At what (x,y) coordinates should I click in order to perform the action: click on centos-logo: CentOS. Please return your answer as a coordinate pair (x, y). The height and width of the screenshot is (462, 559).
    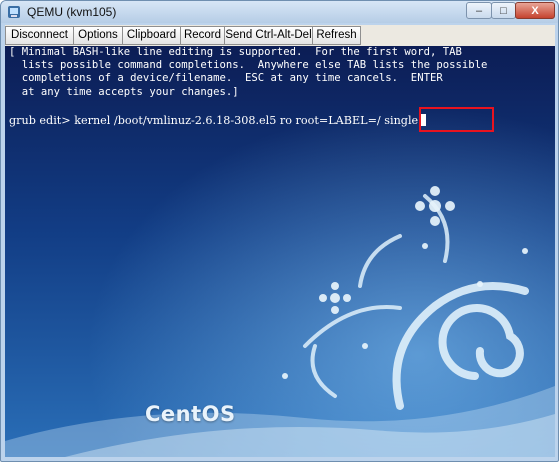
    Looking at the image, I should click on (190, 414).